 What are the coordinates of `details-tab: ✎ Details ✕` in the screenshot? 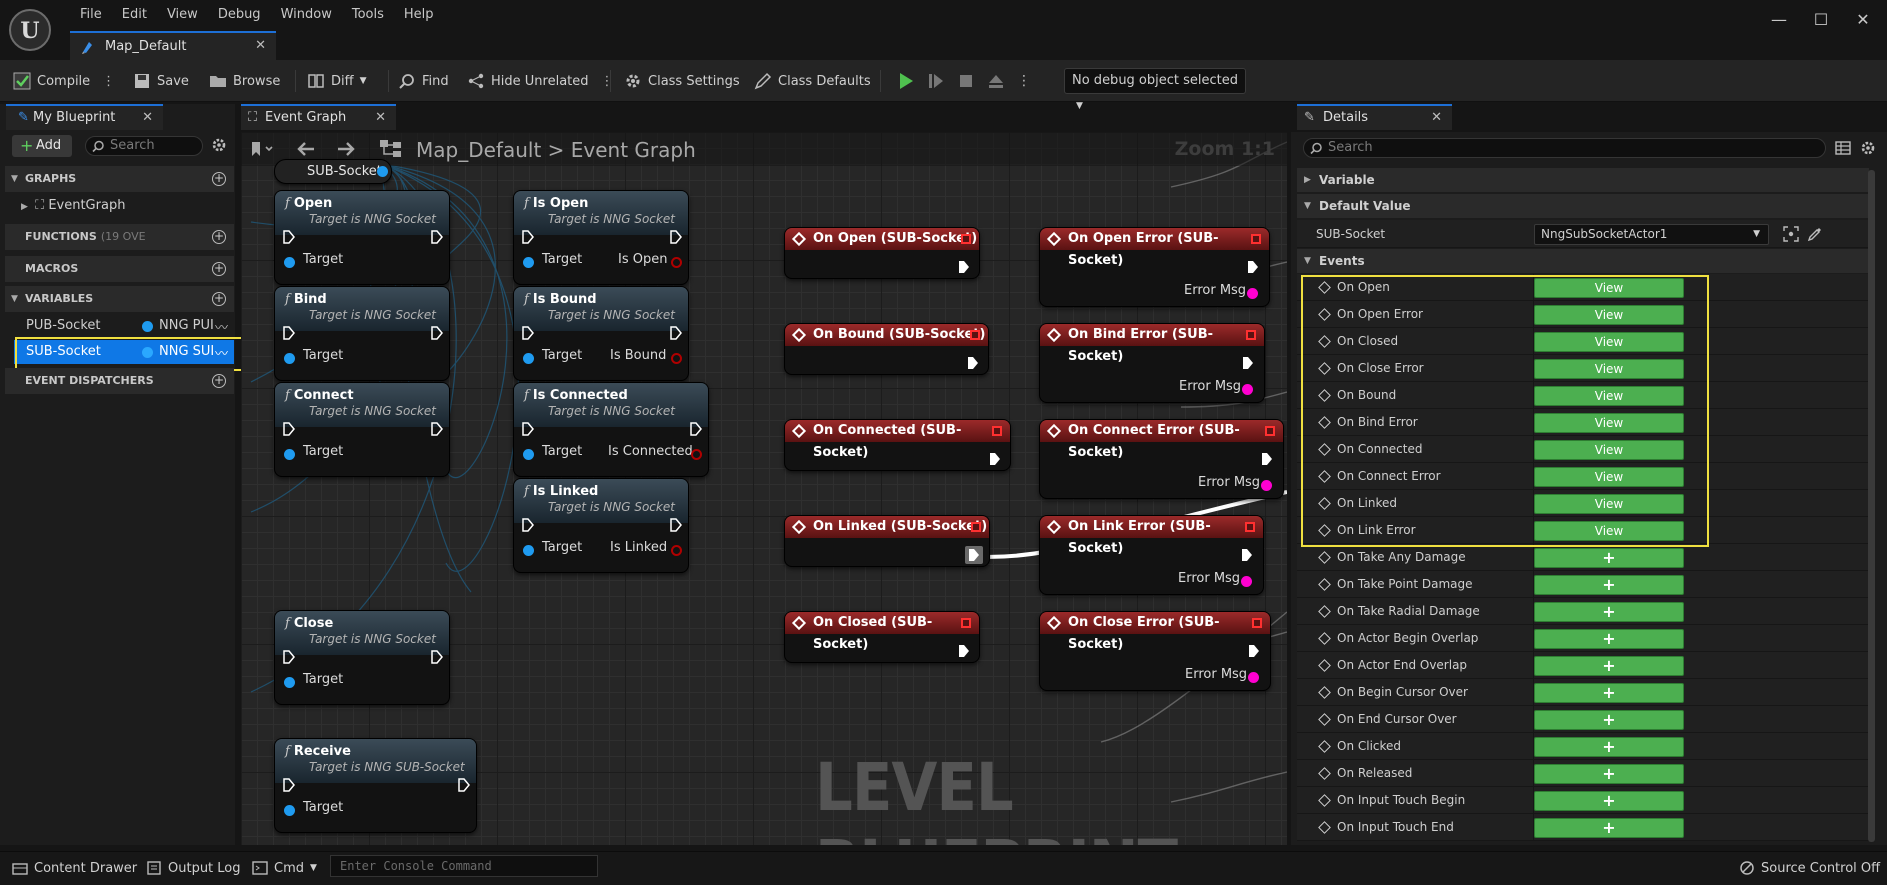 It's located at (1374, 117).